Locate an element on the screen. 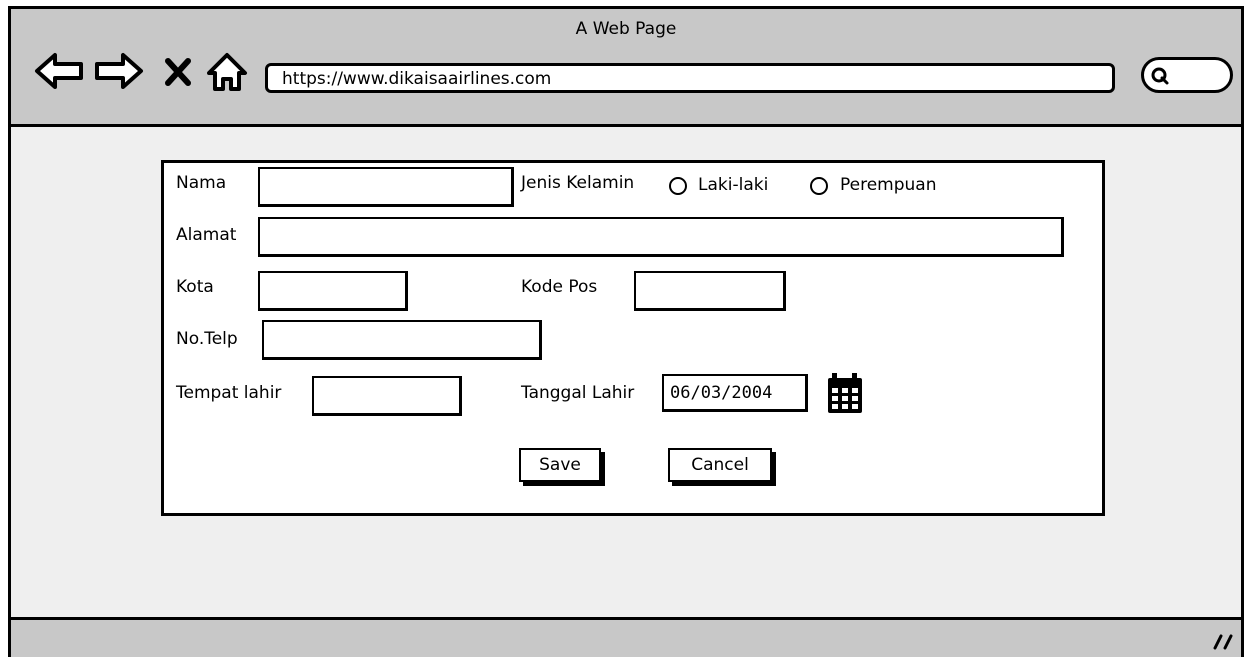 This screenshot has width=1250, height=657. resize-grip-icon is located at coordinates (1224, 642).